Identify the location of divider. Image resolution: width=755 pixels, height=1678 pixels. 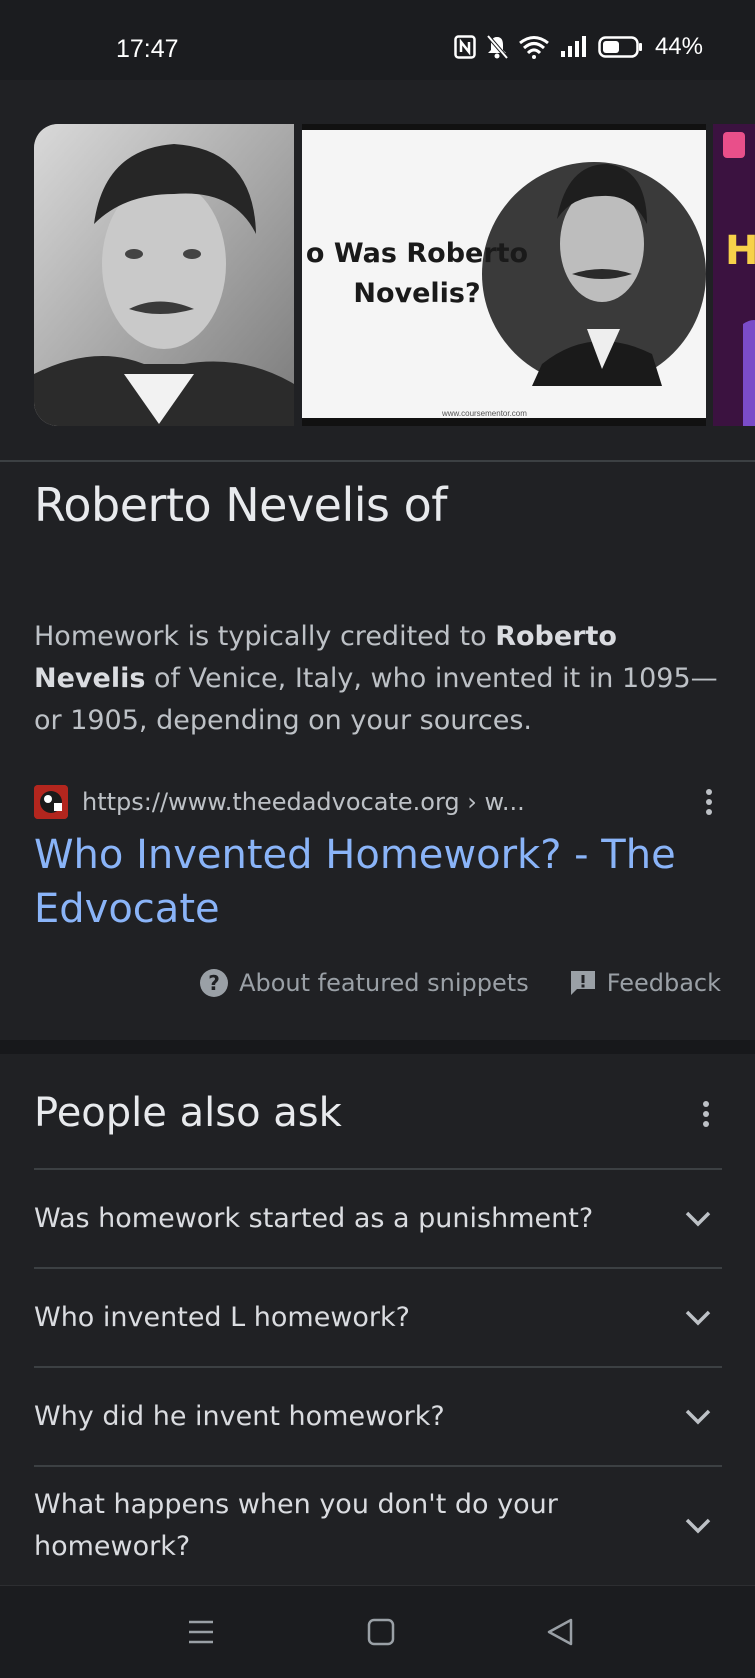
(377, 461).